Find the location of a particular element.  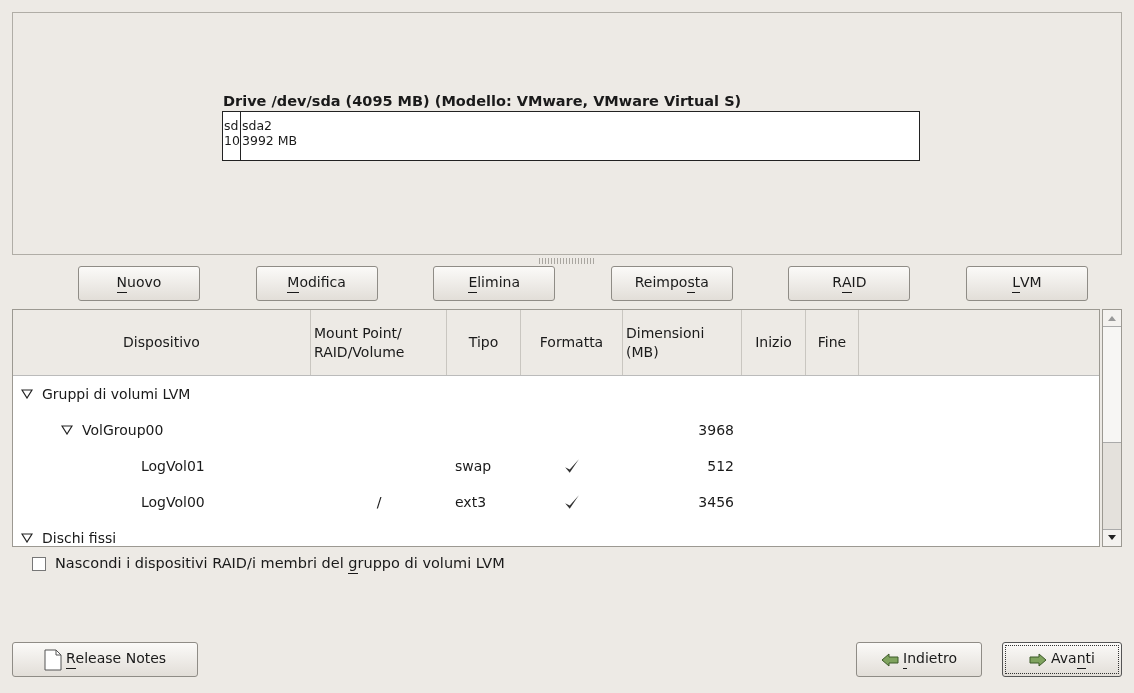

pane-handle is located at coordinates (567, 261).